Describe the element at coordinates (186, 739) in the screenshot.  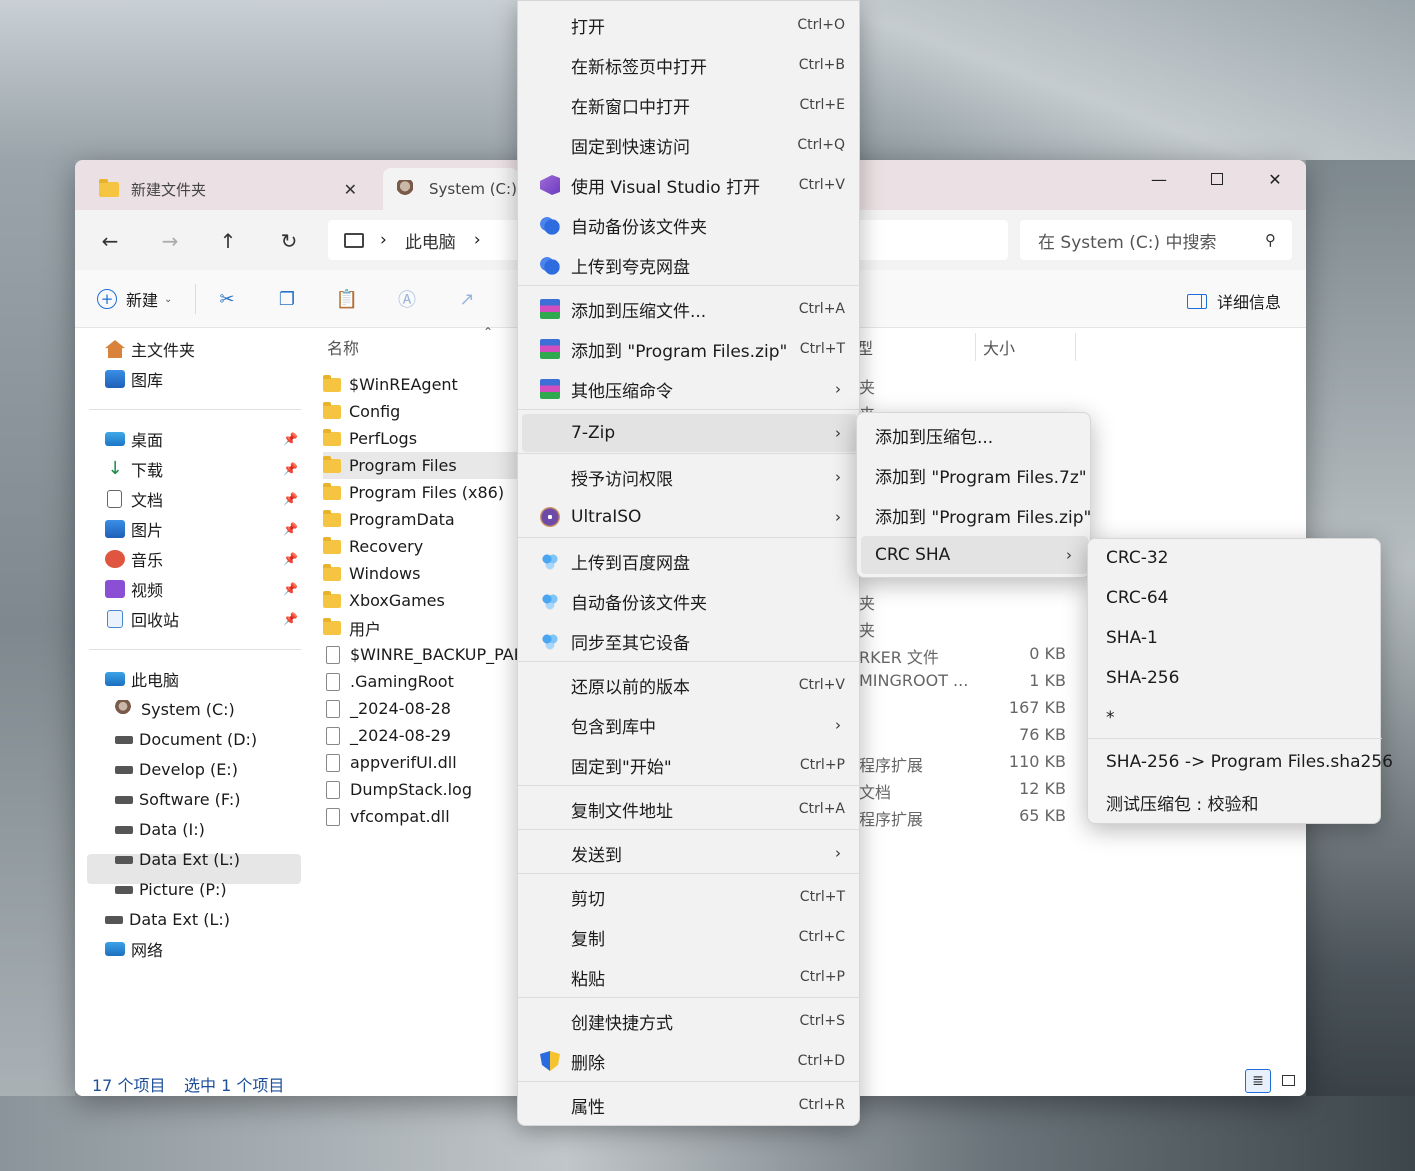
I see `sidebar-item-drive-d: Document (D:)` at that location.